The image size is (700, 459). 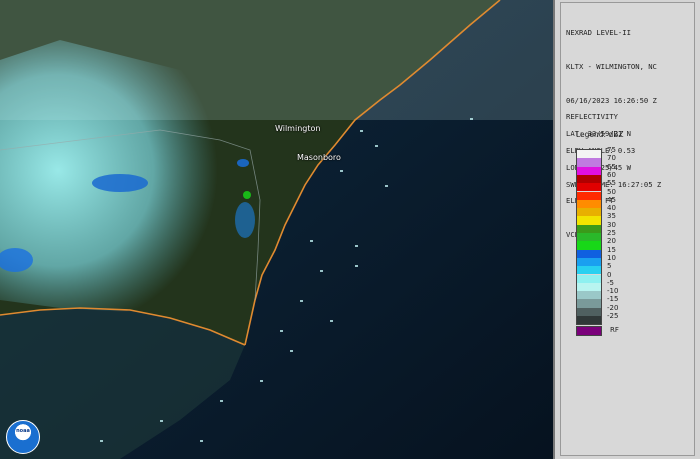 What do you see at coordinates (613, 316) in the screenshot?
I see `legend-label: -25` at bounding box center [613, 316].